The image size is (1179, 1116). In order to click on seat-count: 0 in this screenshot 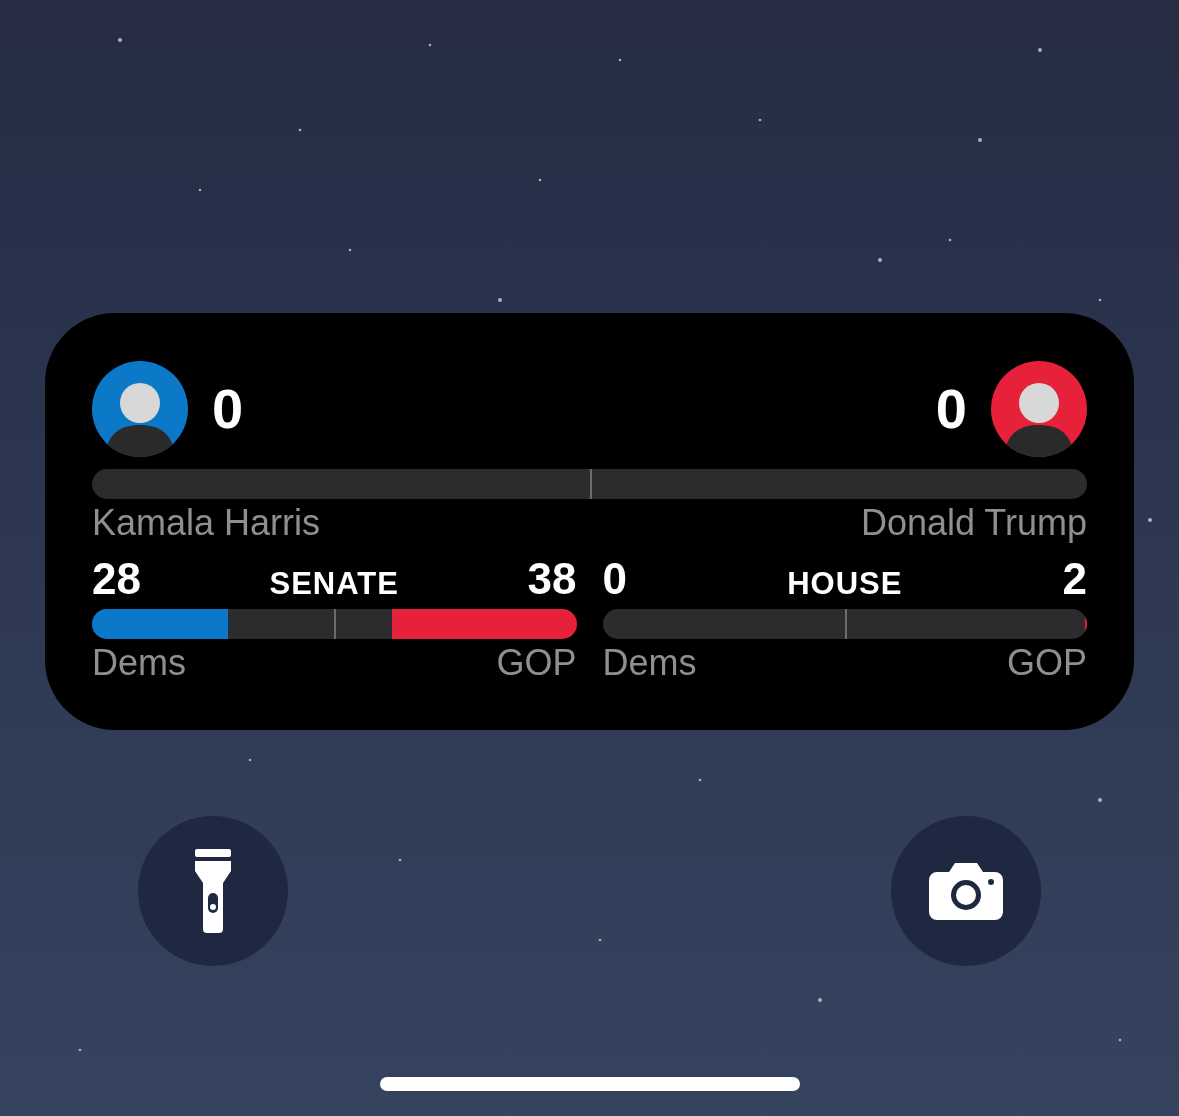, I will do `click(614, 579)`.